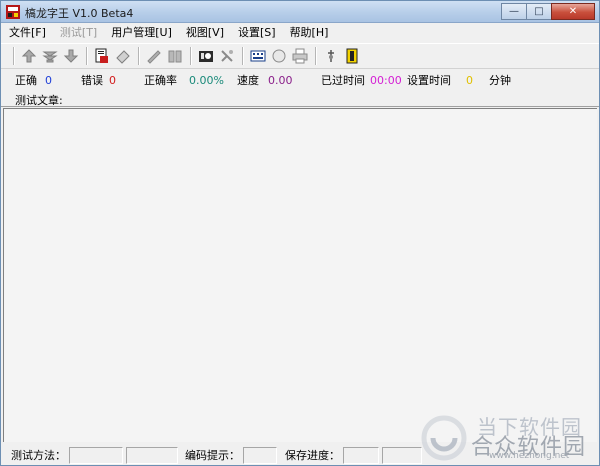 This screenshot has height=466, width=600. What do you see at coordinates (50, 56) in the screenshot?
I see `stack-icon` at bounding box center [50, 56].